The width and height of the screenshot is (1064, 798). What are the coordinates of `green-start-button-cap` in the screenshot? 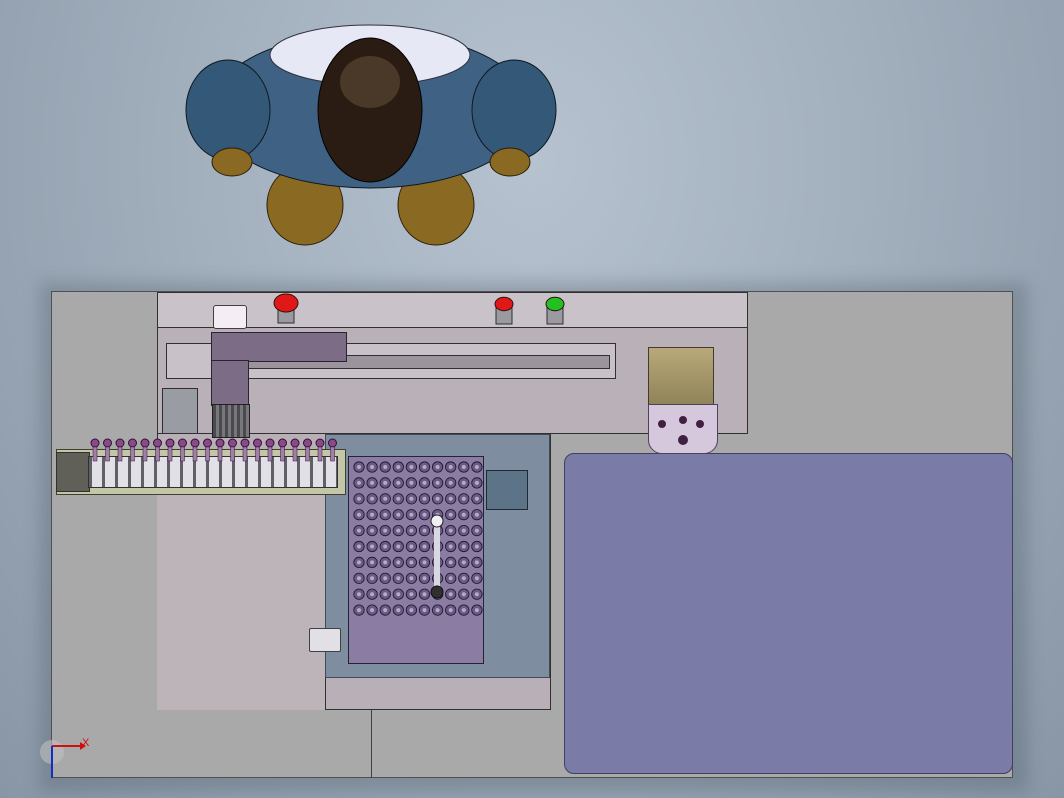 It's located at (555, 304).